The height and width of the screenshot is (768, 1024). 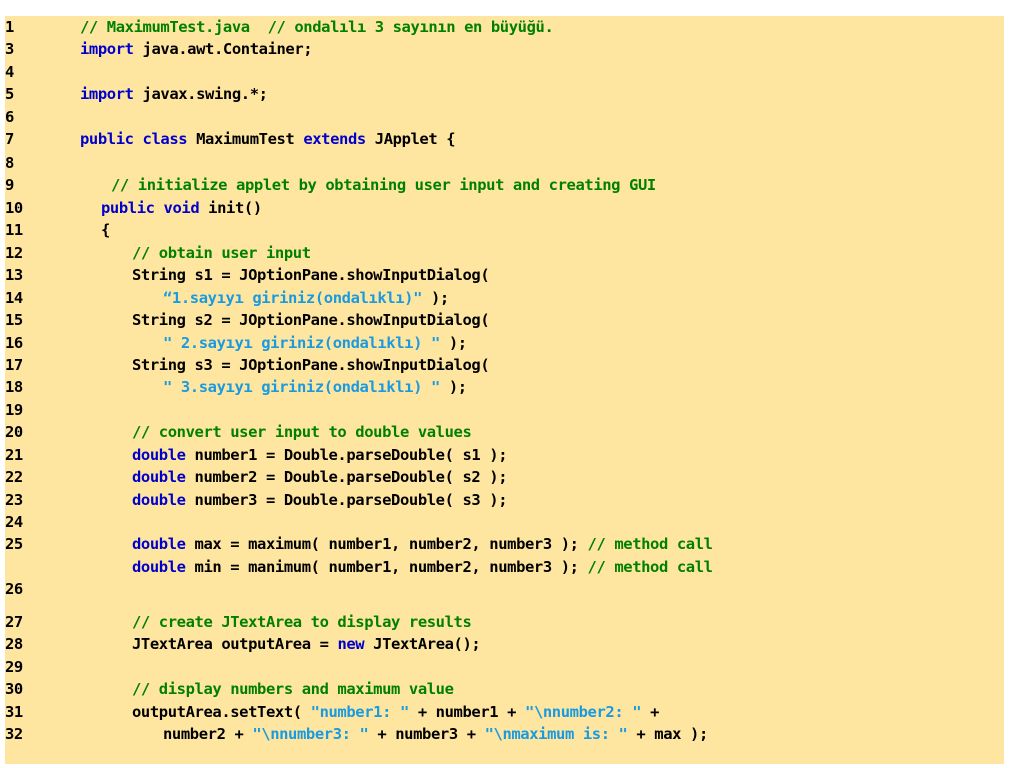 I want to click on code-token: String s1 = JOptionPane.showInputDialog(, so click(x=311, y=275).